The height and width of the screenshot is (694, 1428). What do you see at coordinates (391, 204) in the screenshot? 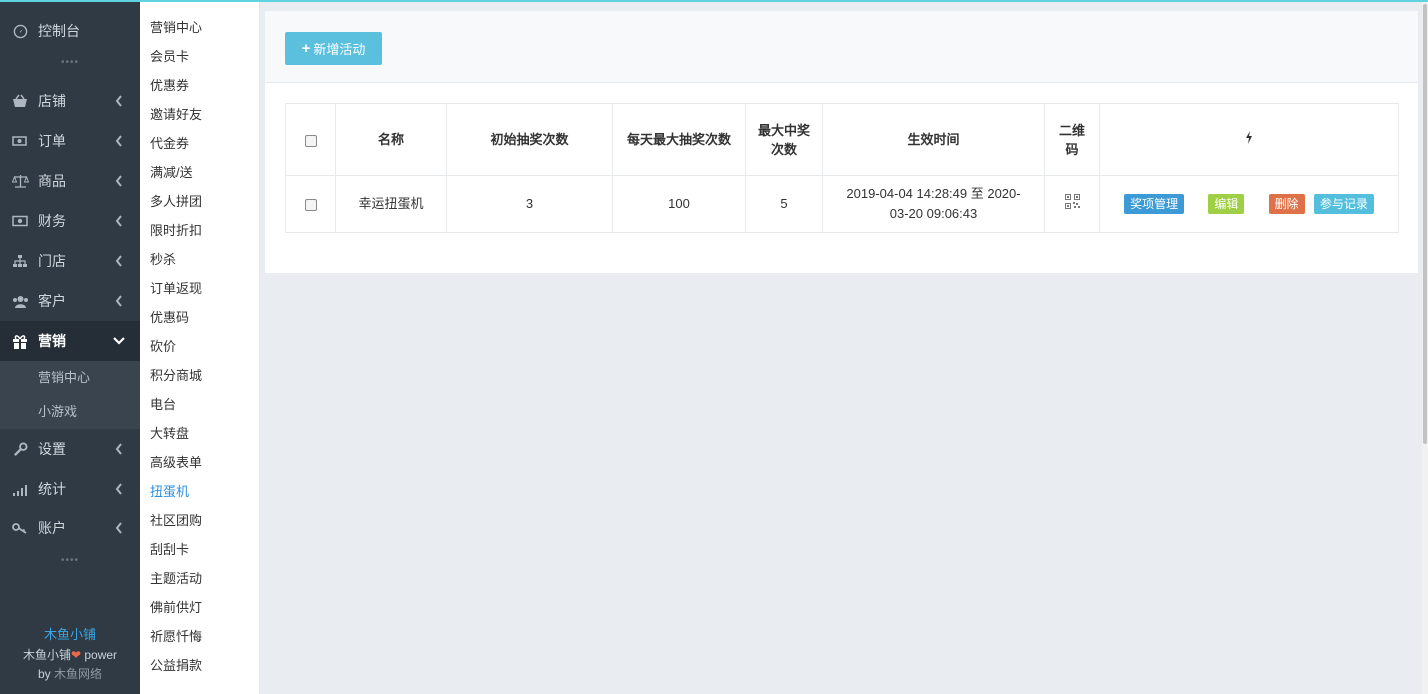
I see `row-name: 幸运扭蛋机` at bounding box center [391, 204].